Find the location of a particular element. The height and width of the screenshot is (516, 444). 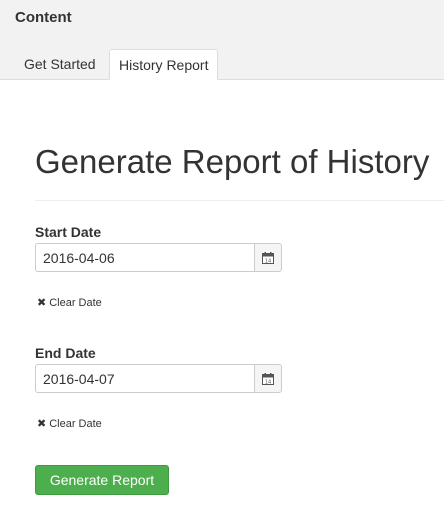

tab-get-started: Get Started is located at coordinates (60, 64).